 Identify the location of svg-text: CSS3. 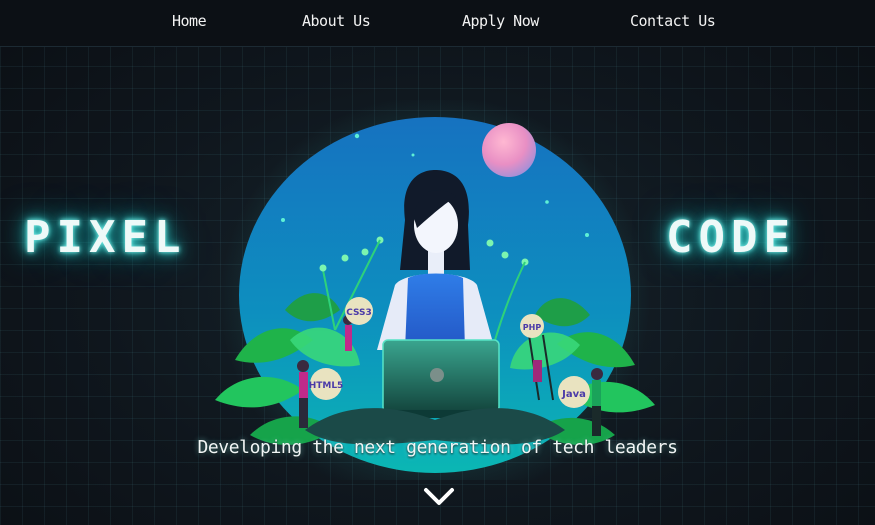
(359, 313).